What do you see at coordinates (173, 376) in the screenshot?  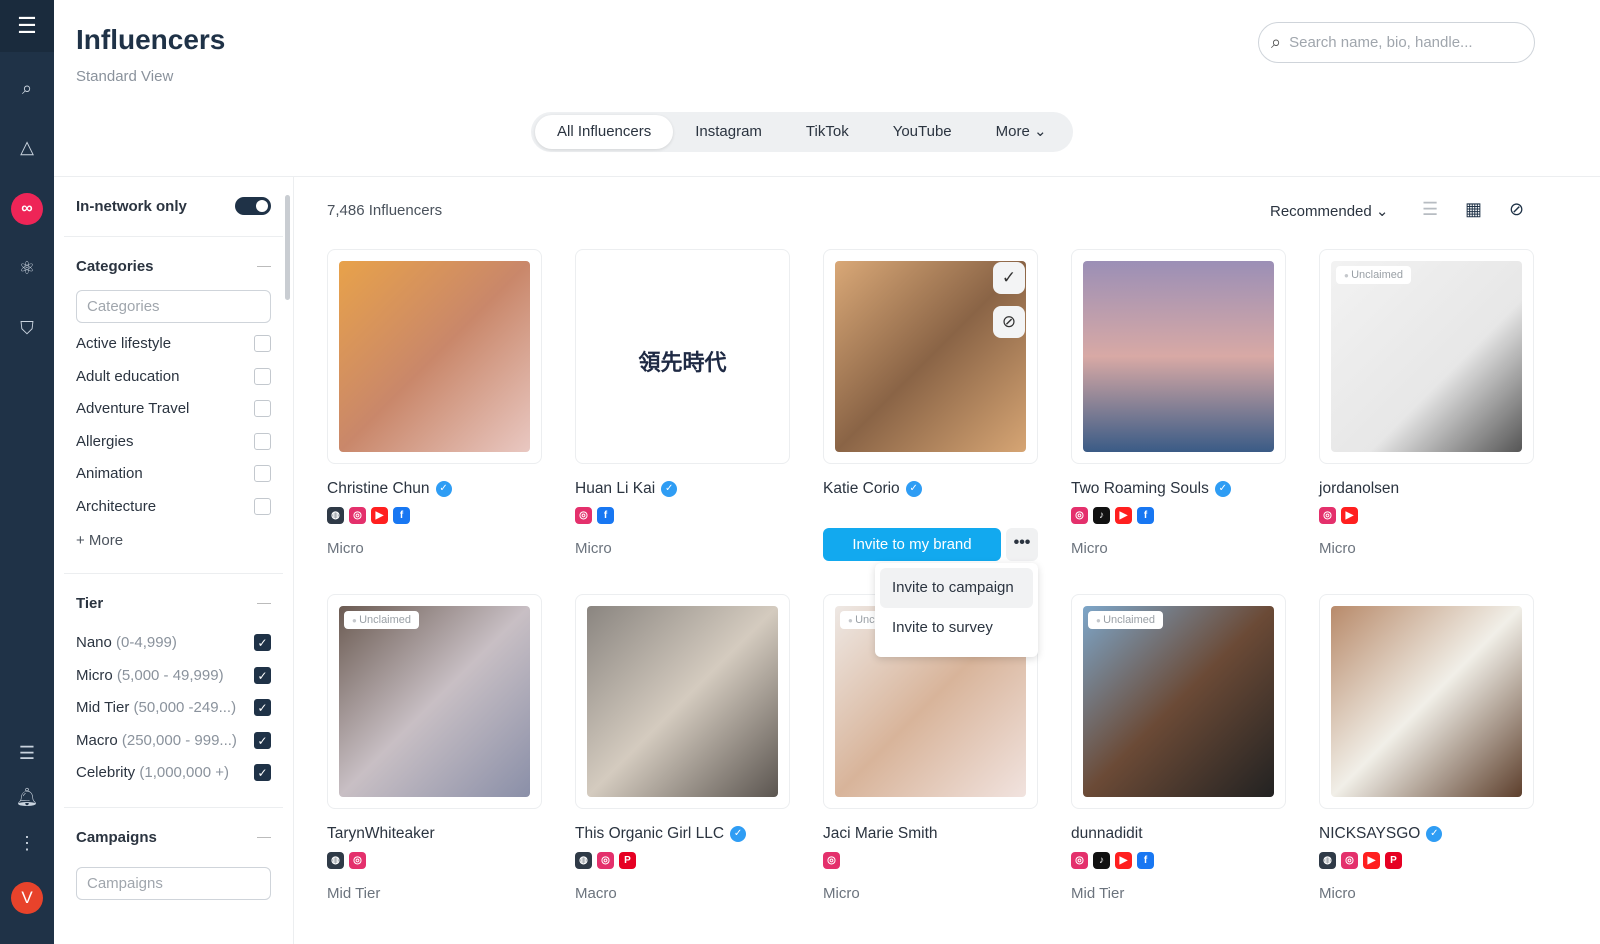 I see `category-option: Adult education` at bounding box center [173, 376].